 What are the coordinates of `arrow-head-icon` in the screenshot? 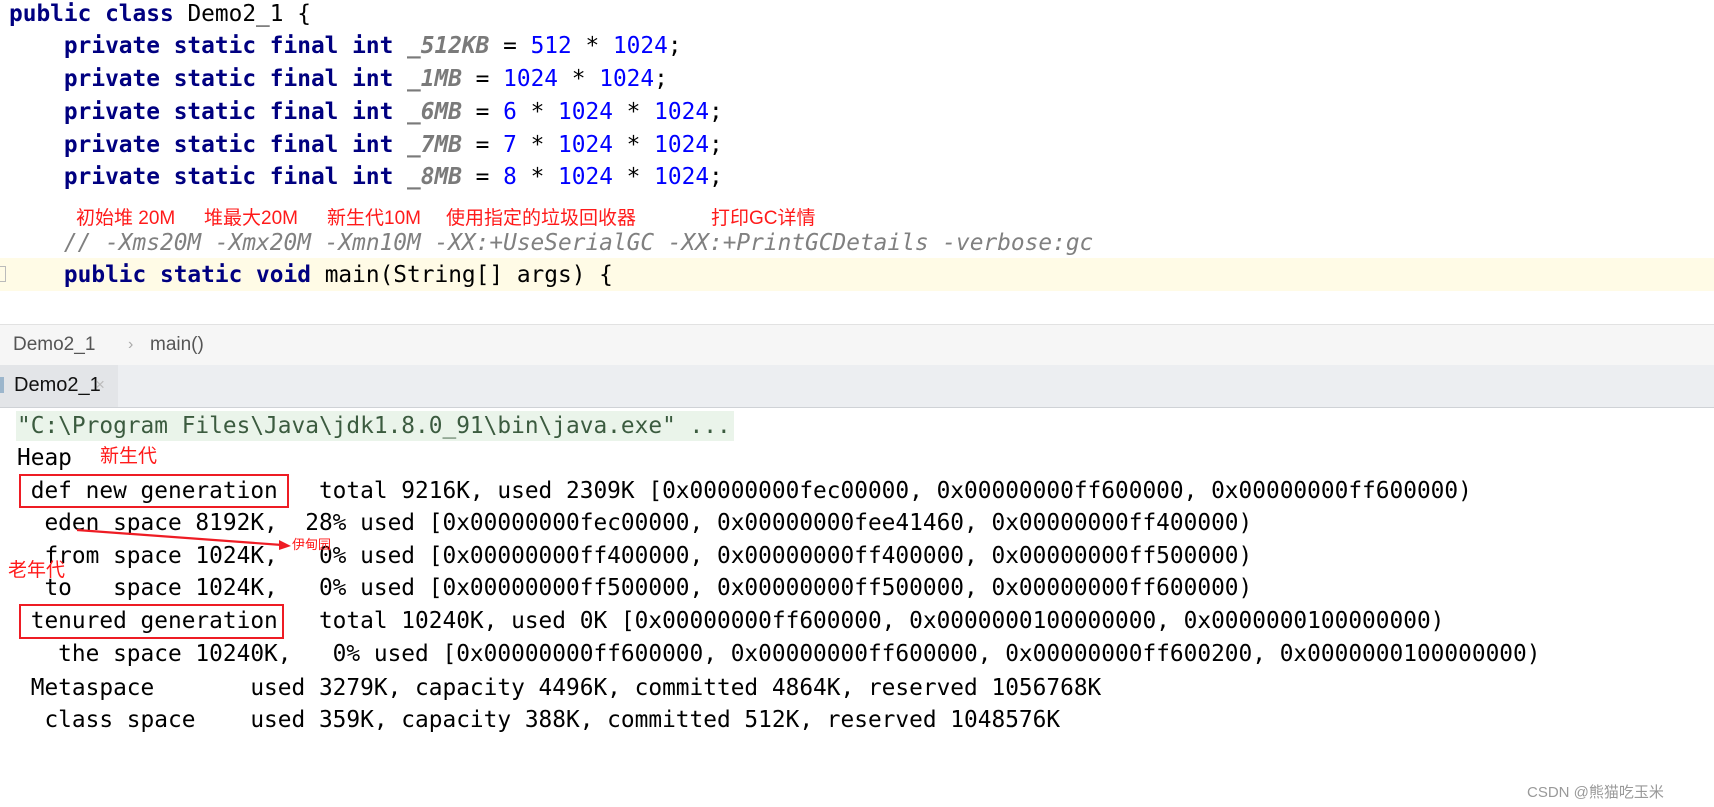 It's located at (285, 545).